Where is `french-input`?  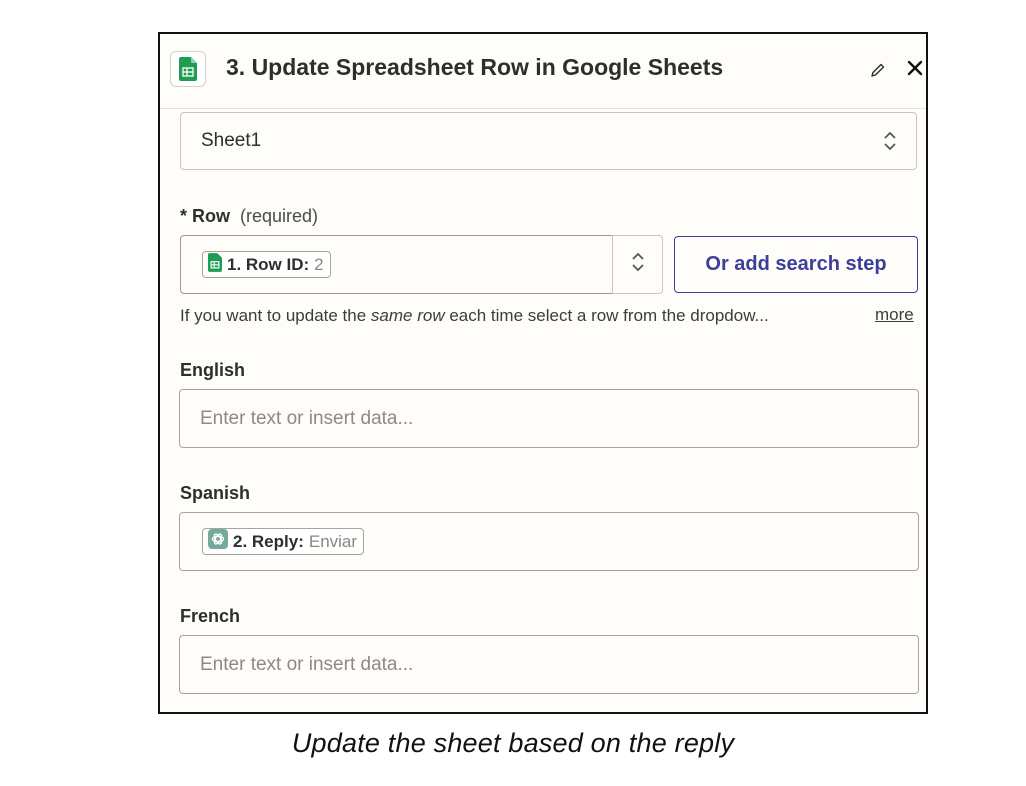 french-input is located at coordinates (549, 664).